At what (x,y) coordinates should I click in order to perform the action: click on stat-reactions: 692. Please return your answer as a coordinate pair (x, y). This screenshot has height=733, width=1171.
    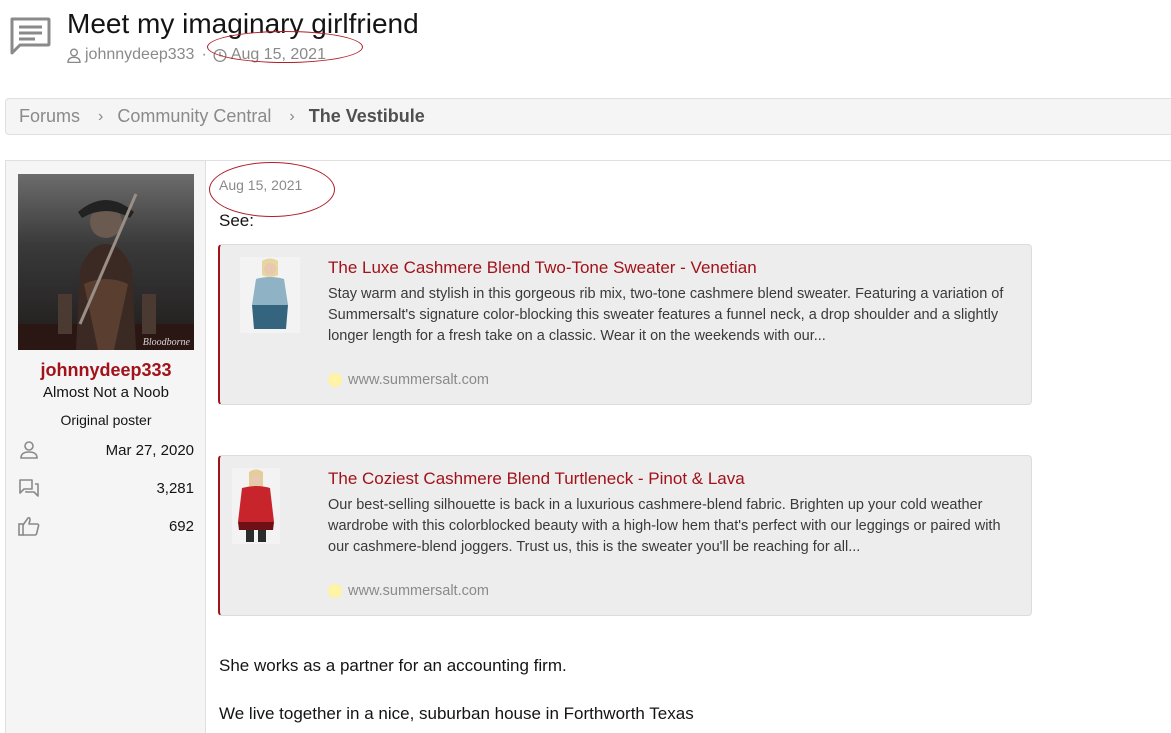
    Looking at the image, I should click on (106, 526).